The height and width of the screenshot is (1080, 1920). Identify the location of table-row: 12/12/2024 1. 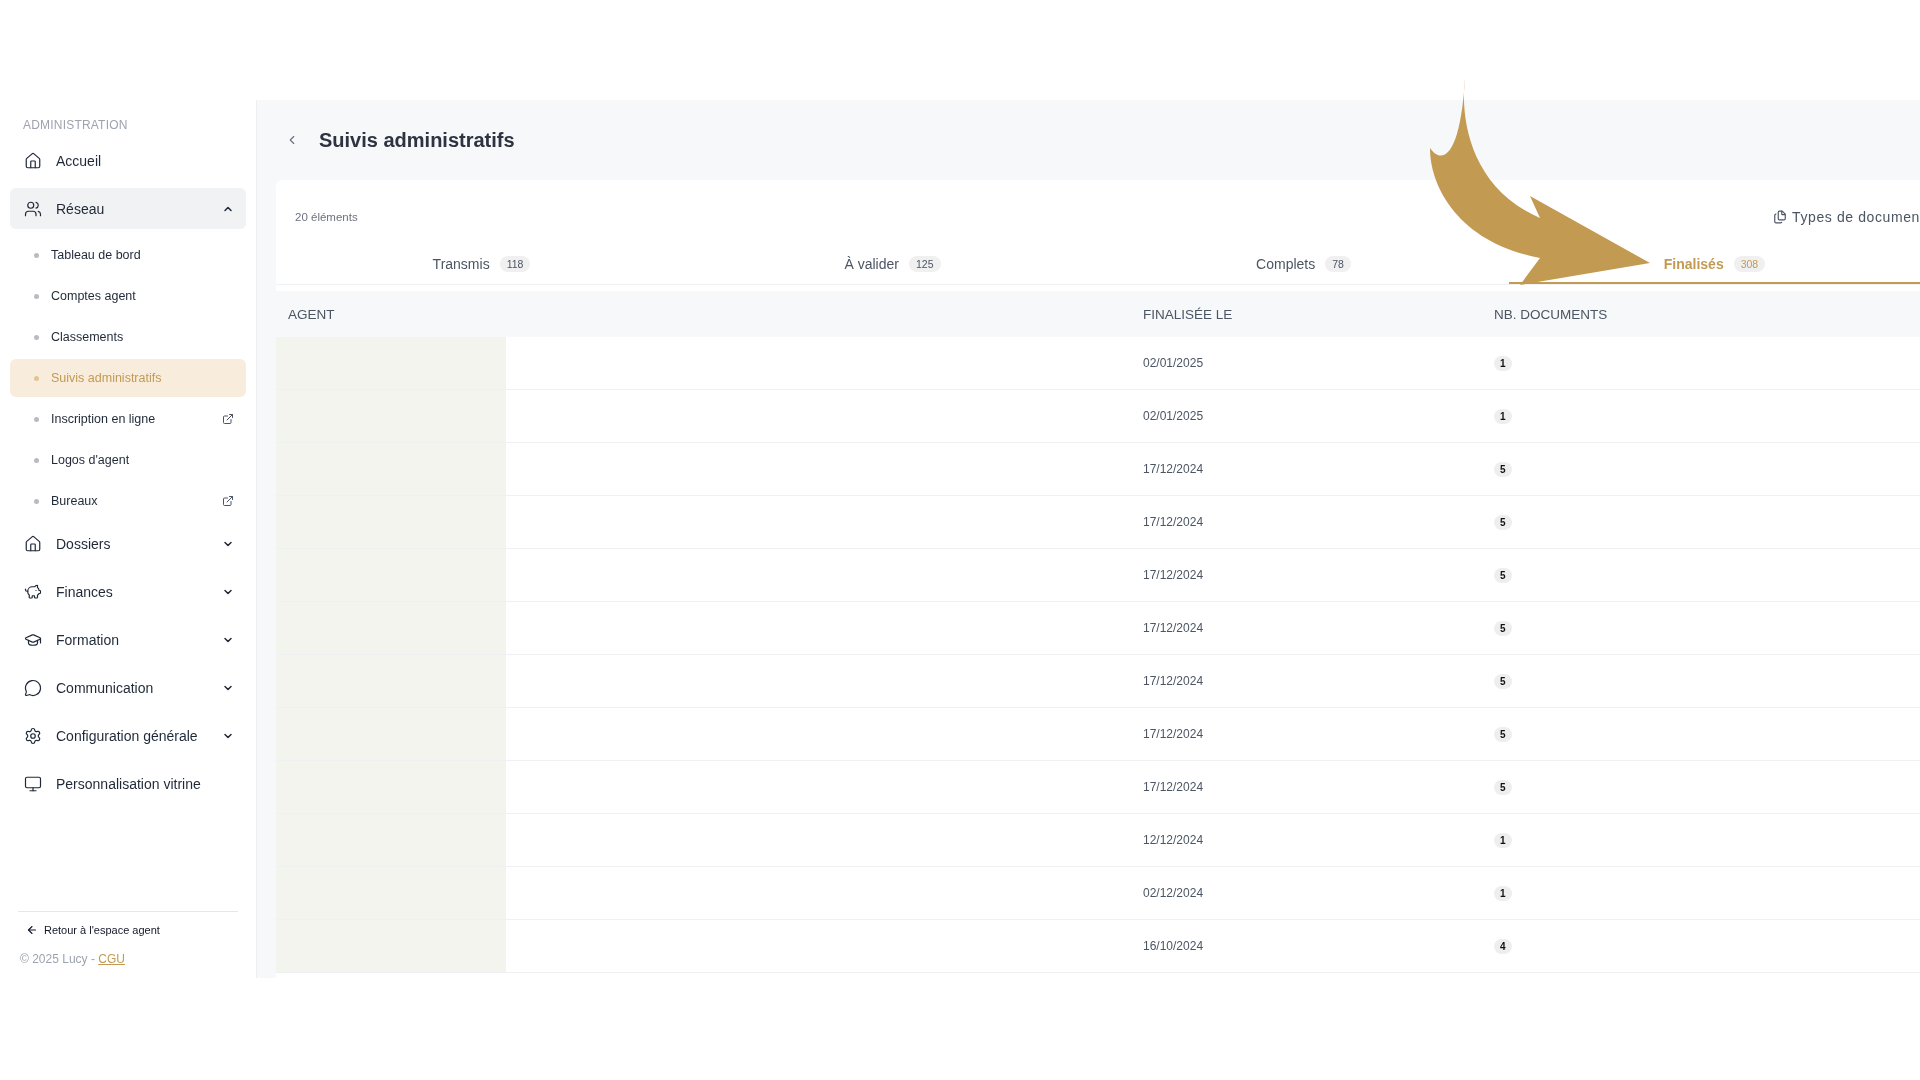
(1098, 840).